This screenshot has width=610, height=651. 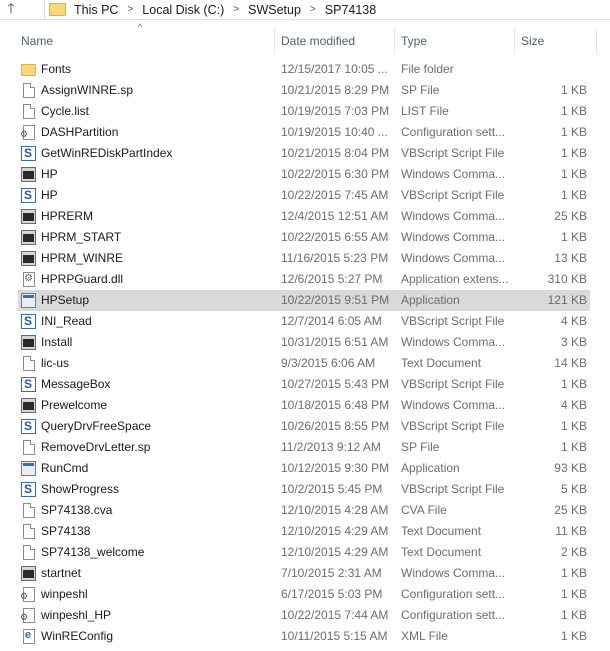 What do you see at coordinates (335, 468) in the screenshot?
I see `file-date-modified: 10/12/2015 9:30 PM` at bounding box center [335, 468].